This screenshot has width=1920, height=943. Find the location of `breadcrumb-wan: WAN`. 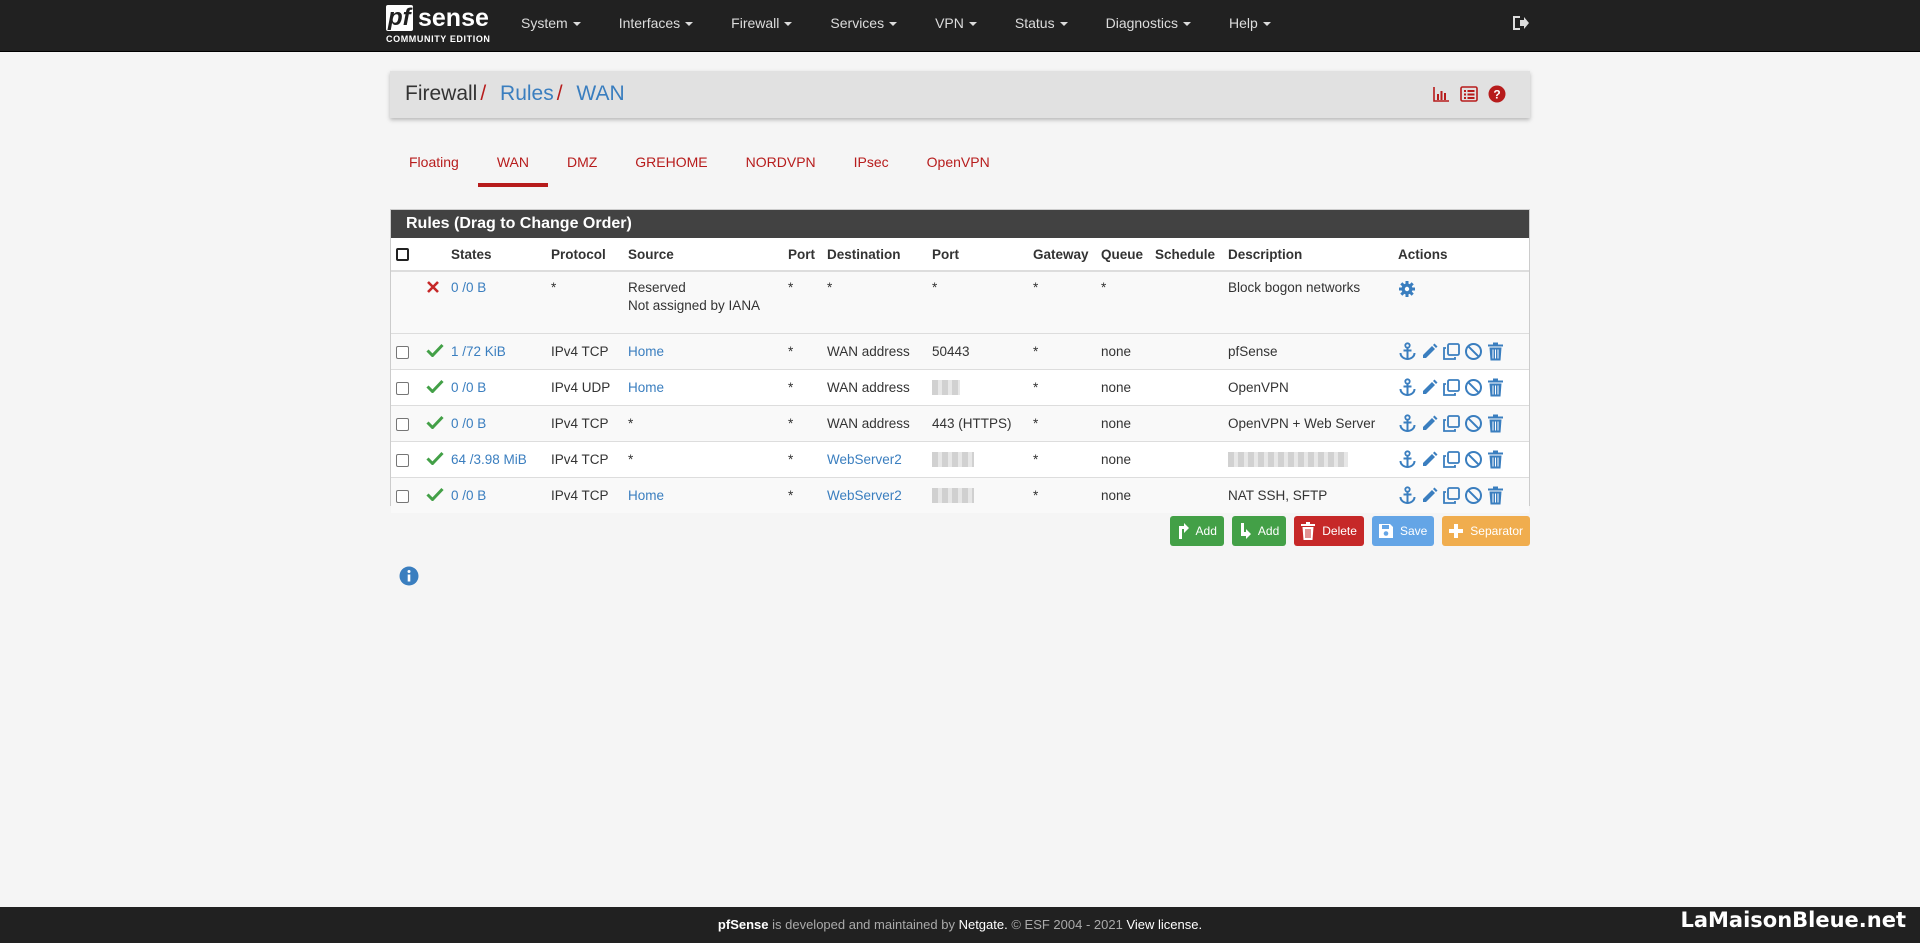

breadcrumb-wan: WAN is located at coordinates (600, 93).